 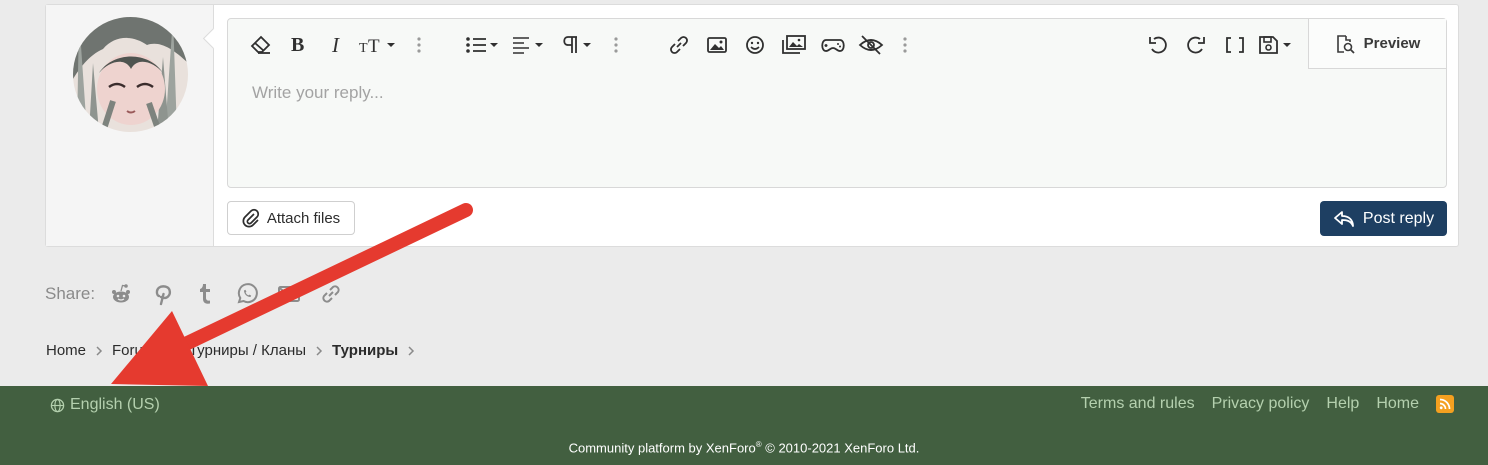 What do you see at coordinates (137, 350) in the screenshot?
I see `breadcrumb-forums: Forums` at bounding box center [137, 350].